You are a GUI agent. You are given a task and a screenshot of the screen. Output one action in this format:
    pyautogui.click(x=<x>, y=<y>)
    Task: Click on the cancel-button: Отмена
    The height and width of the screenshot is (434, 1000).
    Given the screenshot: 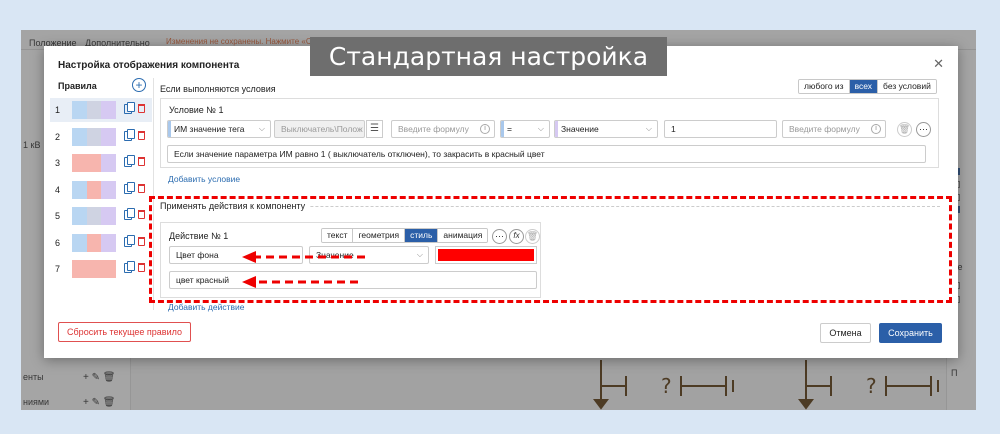 What is the action you would take?
    pyautogui.click(x=845, y=333)
    